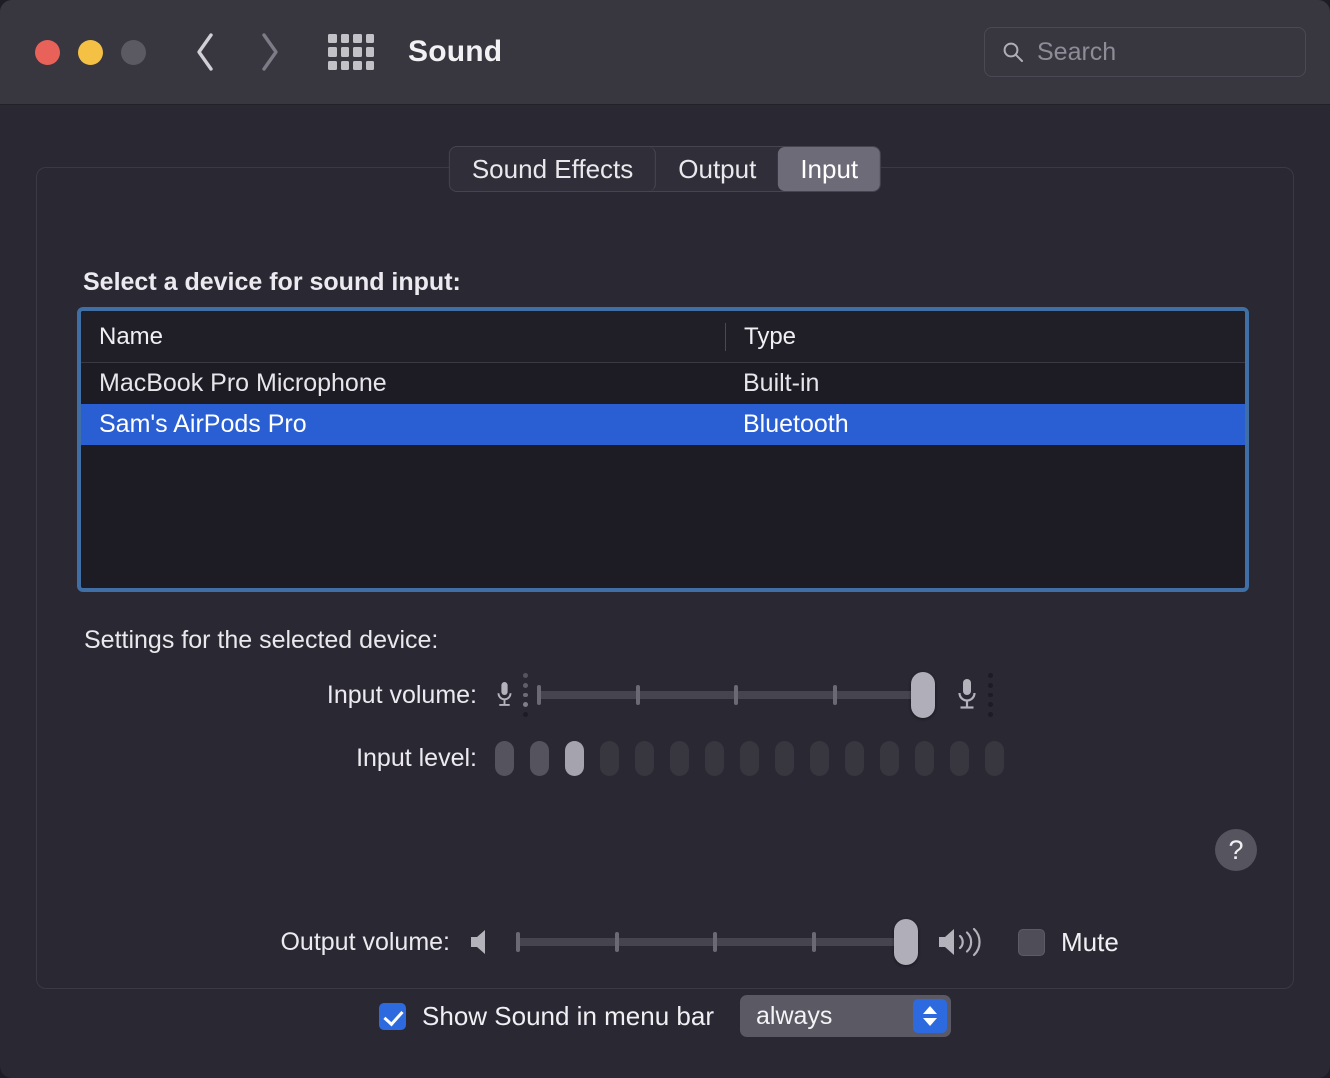 This screenshot has height=1078, width=1330. Describe the element at coordinates (1031, 942) in the screenshot. I see `mute-checkbox` at that location.